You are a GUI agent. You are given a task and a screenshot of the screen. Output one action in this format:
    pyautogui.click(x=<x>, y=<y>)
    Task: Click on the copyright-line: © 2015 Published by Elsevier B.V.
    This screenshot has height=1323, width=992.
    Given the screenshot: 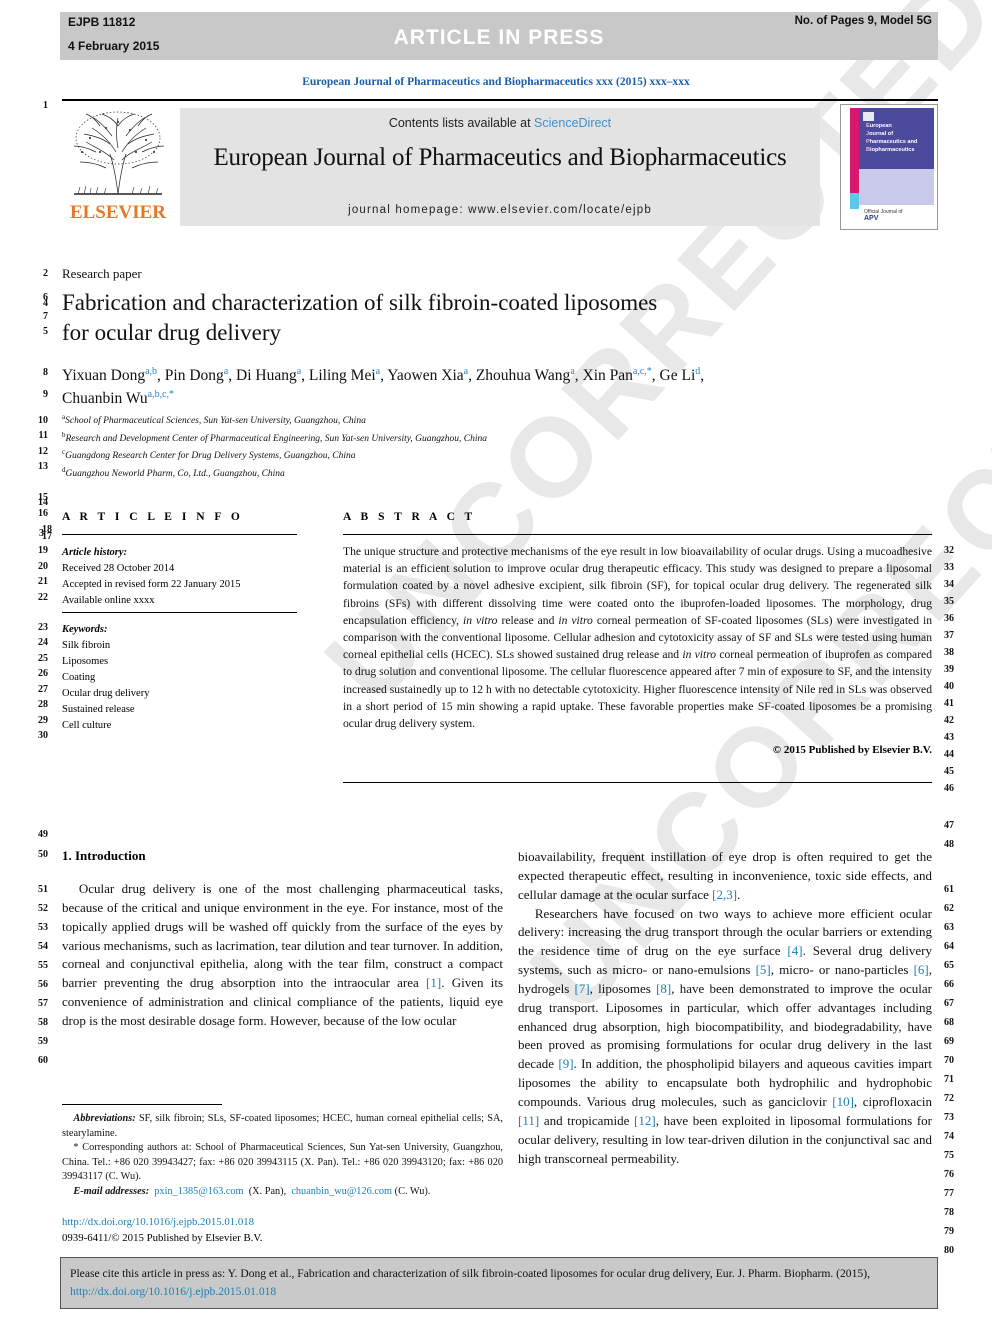 What is the action you would take?
    pyautogui.click(x=852, y=750)
    